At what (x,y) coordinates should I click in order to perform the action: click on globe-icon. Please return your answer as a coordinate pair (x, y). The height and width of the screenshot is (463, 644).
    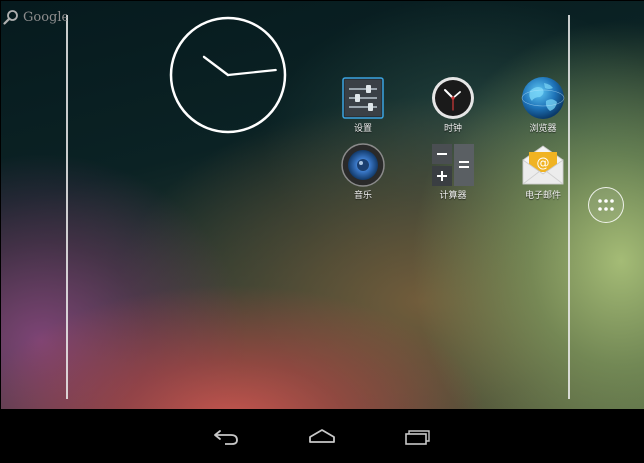
    Looking at the image, I should click on (543, 98).